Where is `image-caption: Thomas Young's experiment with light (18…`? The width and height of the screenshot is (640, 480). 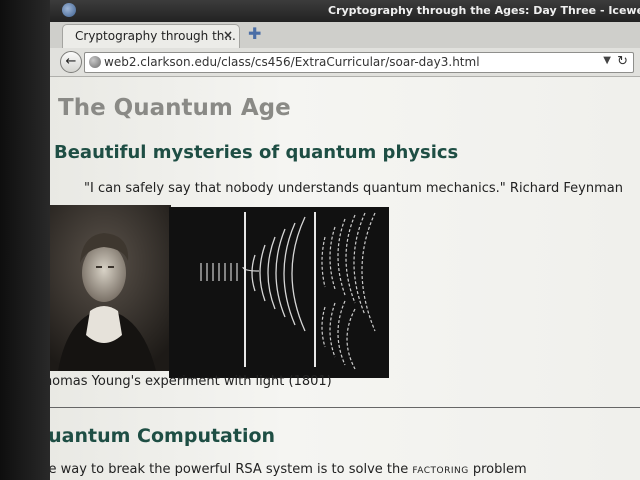
image-caption: Thomas Young's experiment with light (18… is located at coordinates (191, 381).